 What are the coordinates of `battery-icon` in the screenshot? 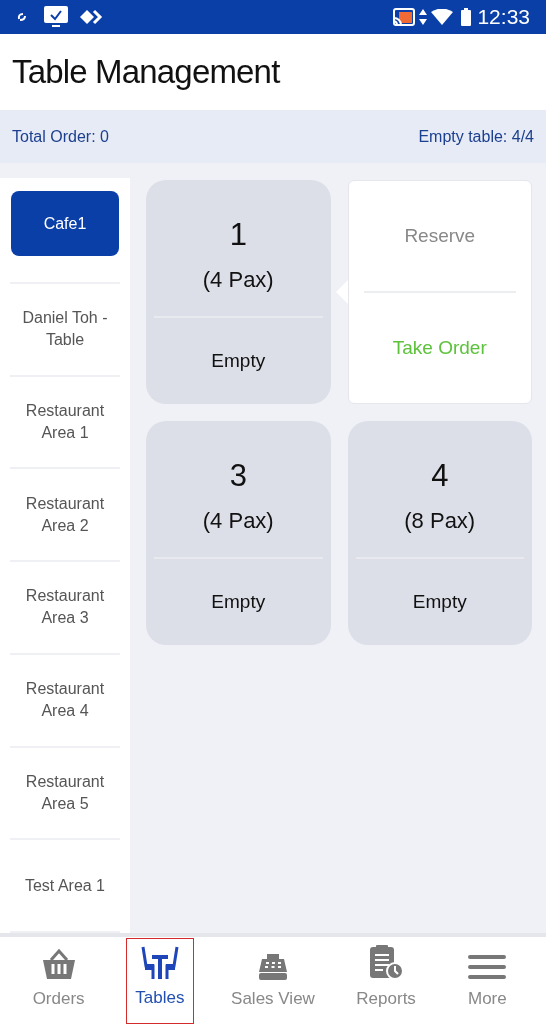 It's located at (466, 17).